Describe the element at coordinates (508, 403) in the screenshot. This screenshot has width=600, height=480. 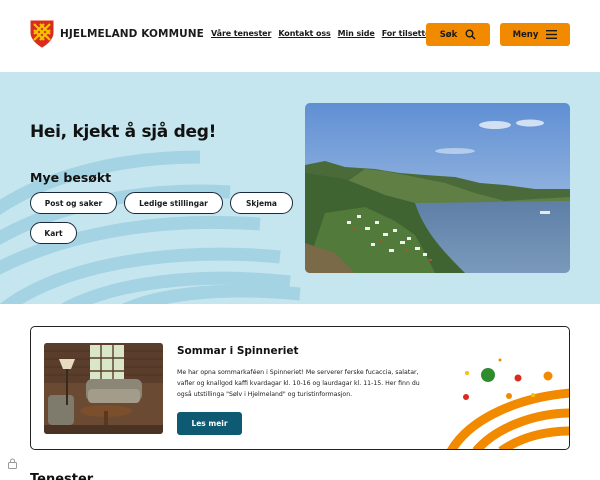
I see `decorative-graphic` at that location.